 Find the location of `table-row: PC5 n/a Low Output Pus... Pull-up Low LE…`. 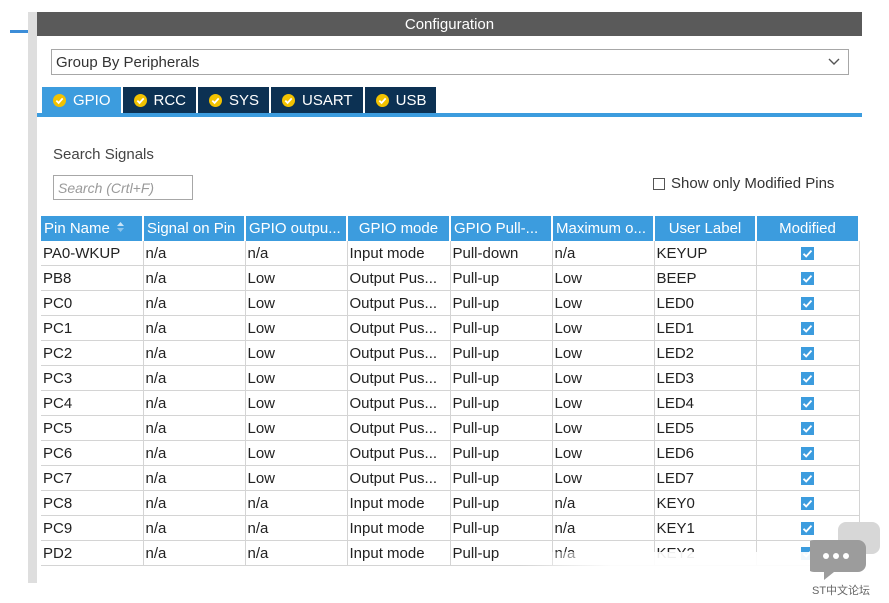

table-row: PC5 n/a Low Output Pus... Pull-up Low LE… is located at coordinates (450, 428).